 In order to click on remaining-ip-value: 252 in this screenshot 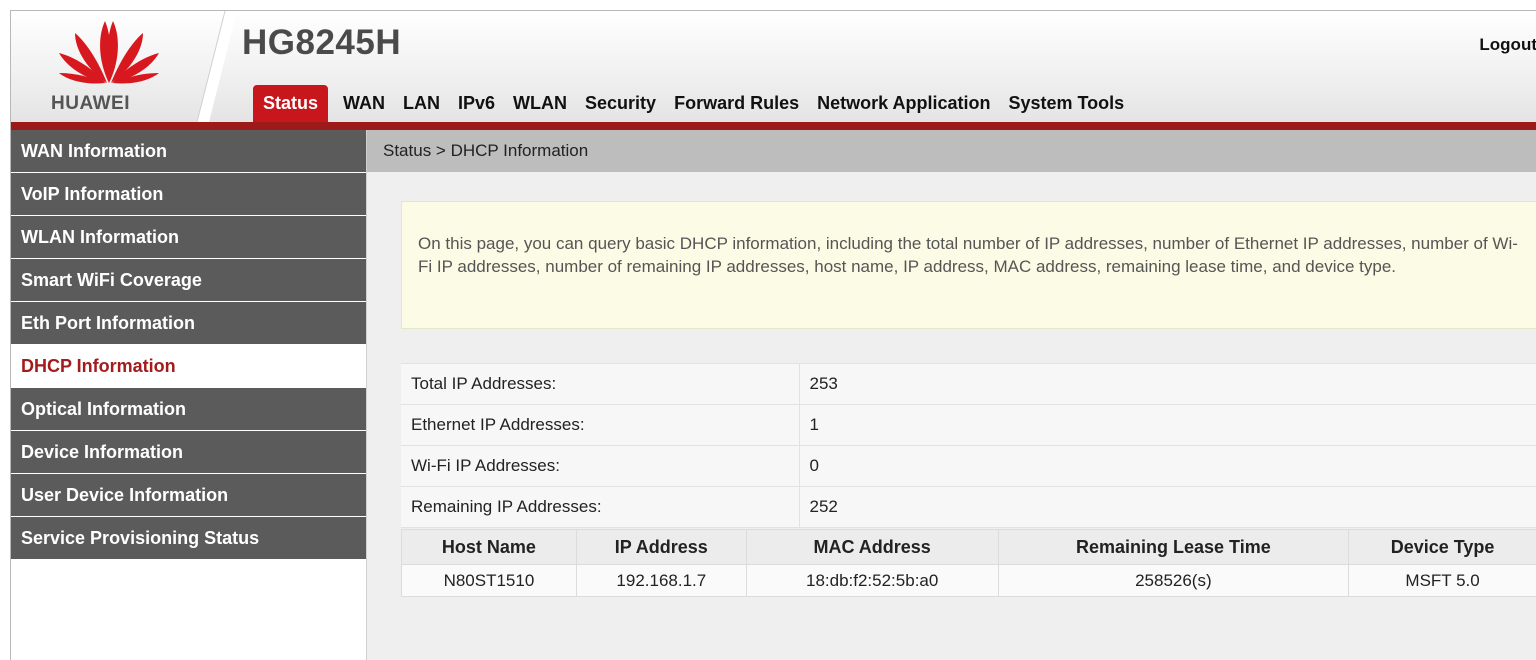, I will do `click(1167, 507)`.